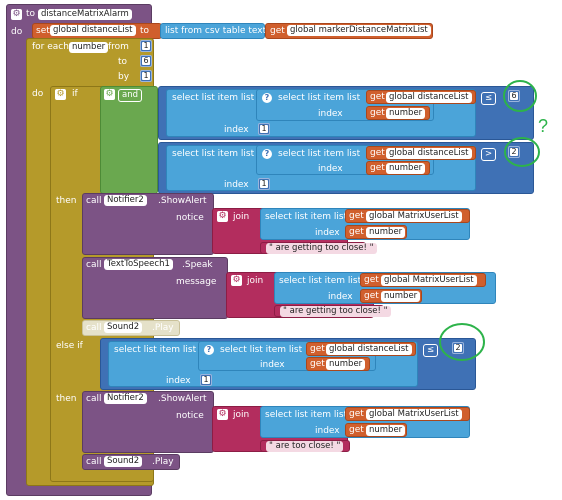 The image size is (562, 500). I want to click on annotation-question-mark: ?, so click(543, 126).